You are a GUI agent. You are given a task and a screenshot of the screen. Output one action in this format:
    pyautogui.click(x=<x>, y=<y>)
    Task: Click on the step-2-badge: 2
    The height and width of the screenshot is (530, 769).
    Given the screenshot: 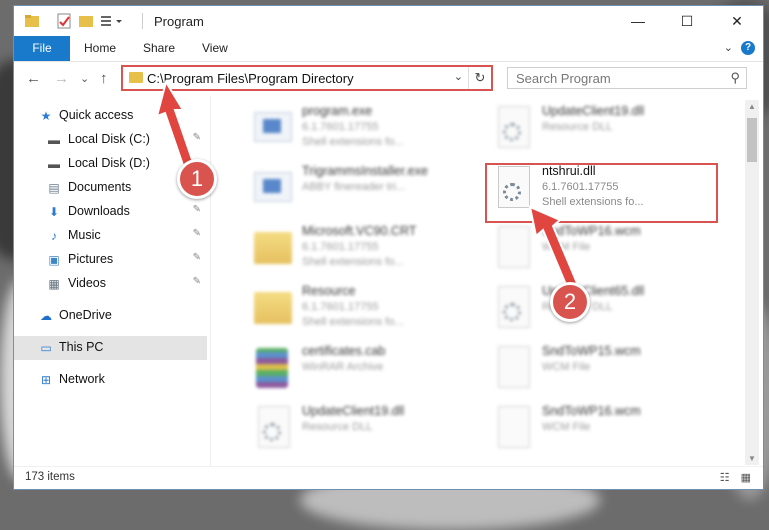 What is the action you would take?
    pyautogui.click(x=570, y=302)
    